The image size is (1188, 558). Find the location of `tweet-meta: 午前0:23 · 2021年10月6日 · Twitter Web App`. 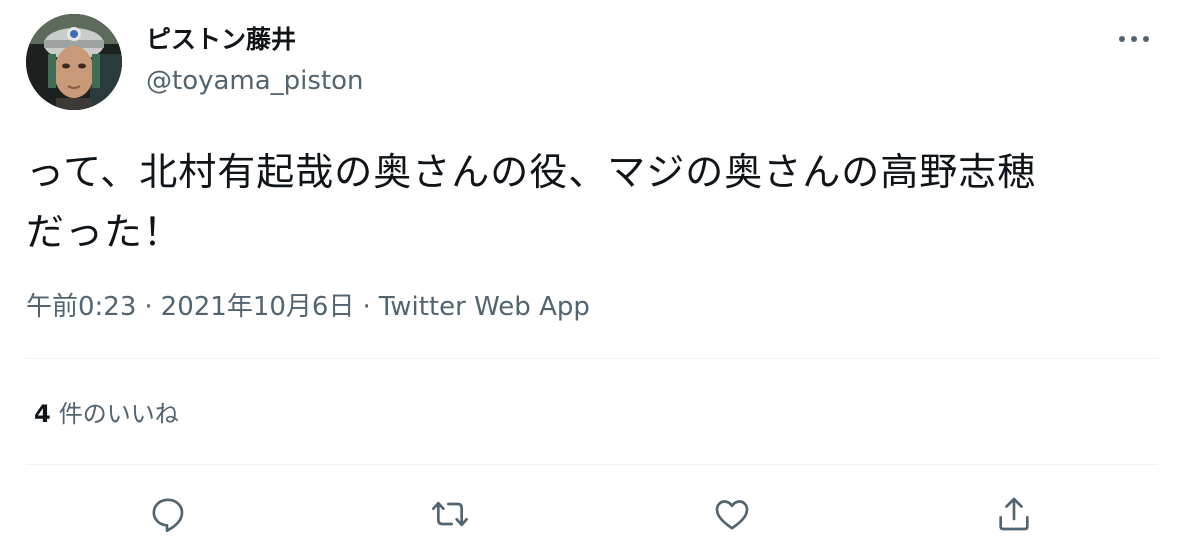

tweet-meta: 午前0:23 · 2021年10月6日 · Twitter Web App is located at coordinates (308, 307).